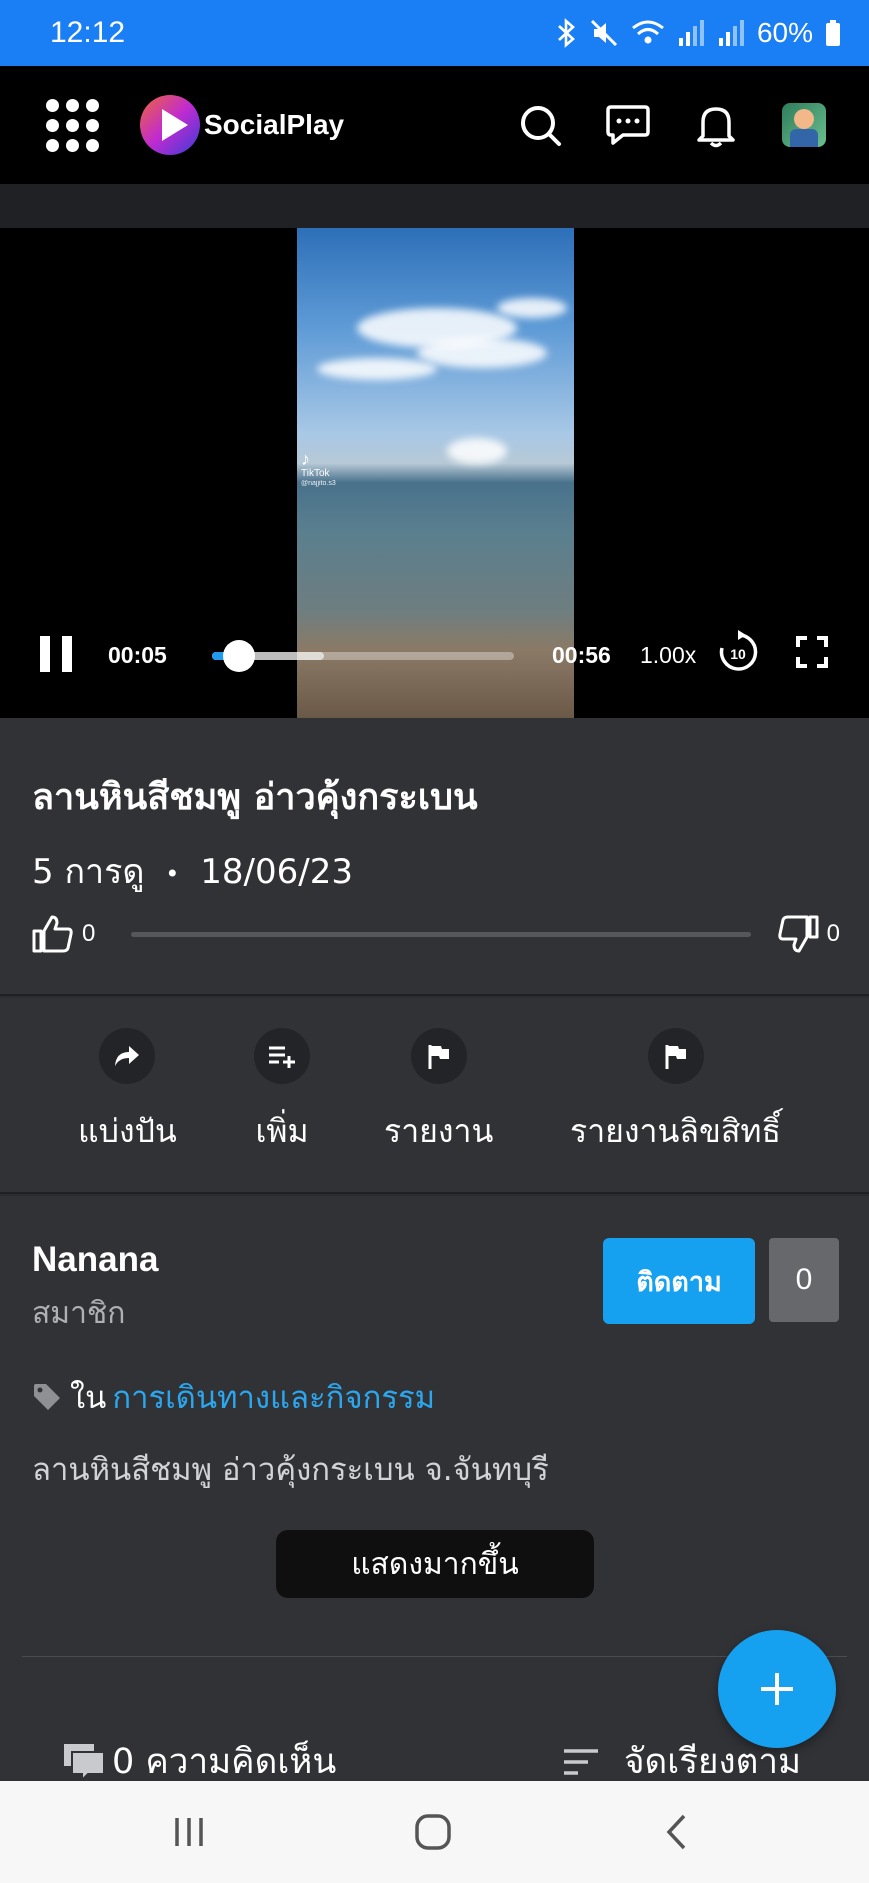  I want to click on video-meta: 5 การดู • 18/06/23, so click(192, 871).